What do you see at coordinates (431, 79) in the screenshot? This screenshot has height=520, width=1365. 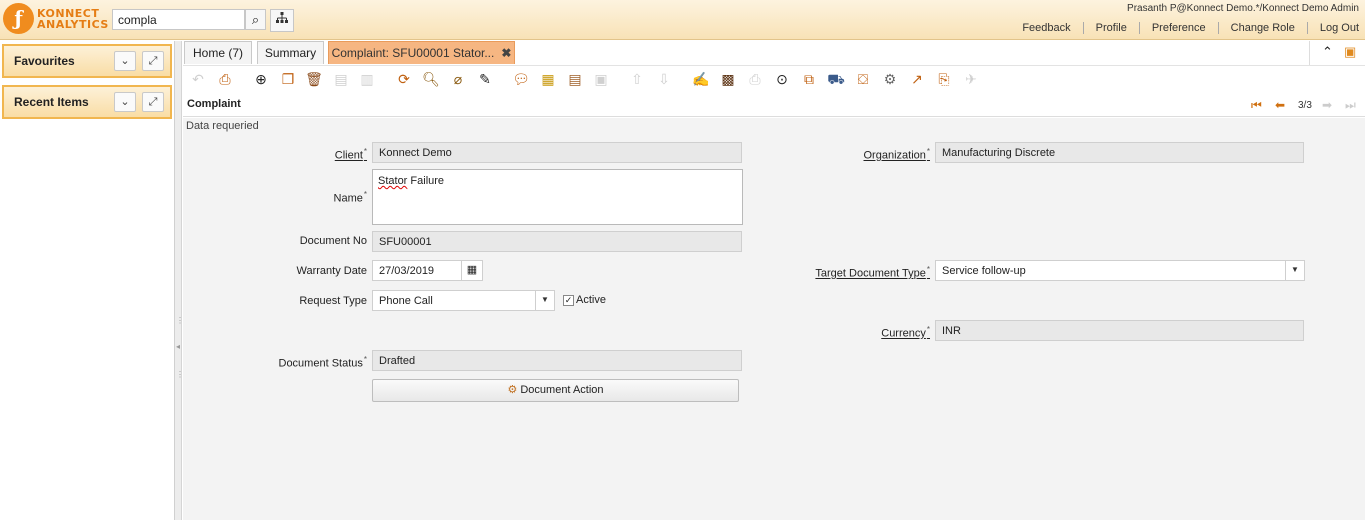 I see `find-icon: 🔍︎` at bounding box center [431, 79].